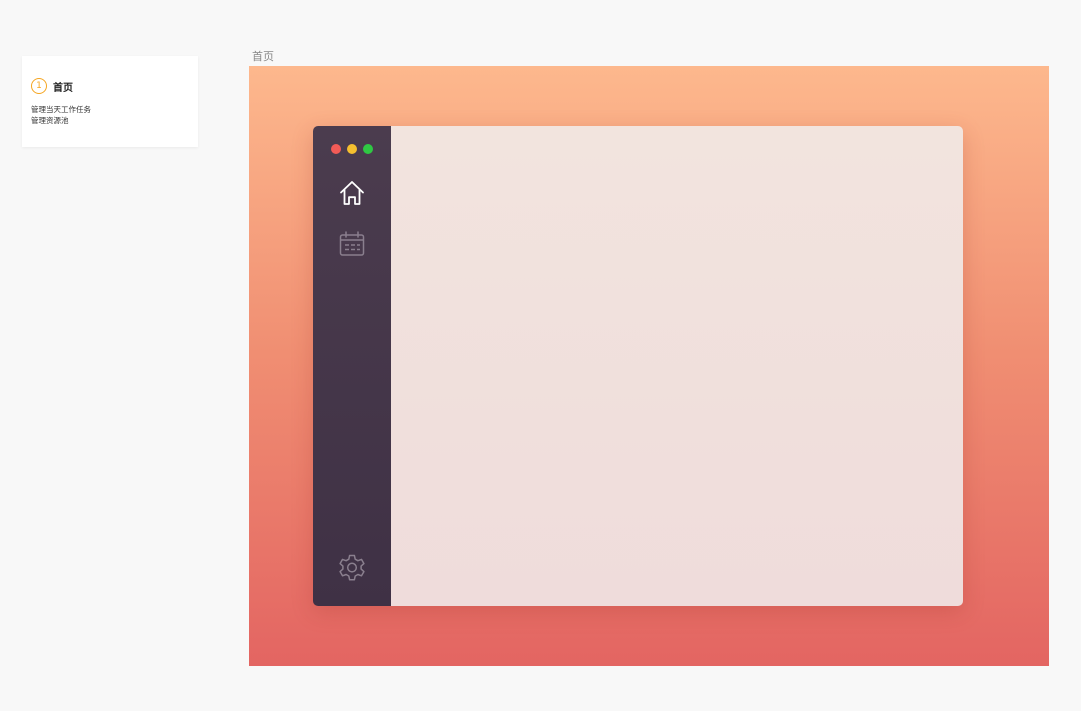 This screenshot has height=711, width=1081. Describe the element at coordinates (352, 567) in the screenshot. I see `gear-icon` at that location.